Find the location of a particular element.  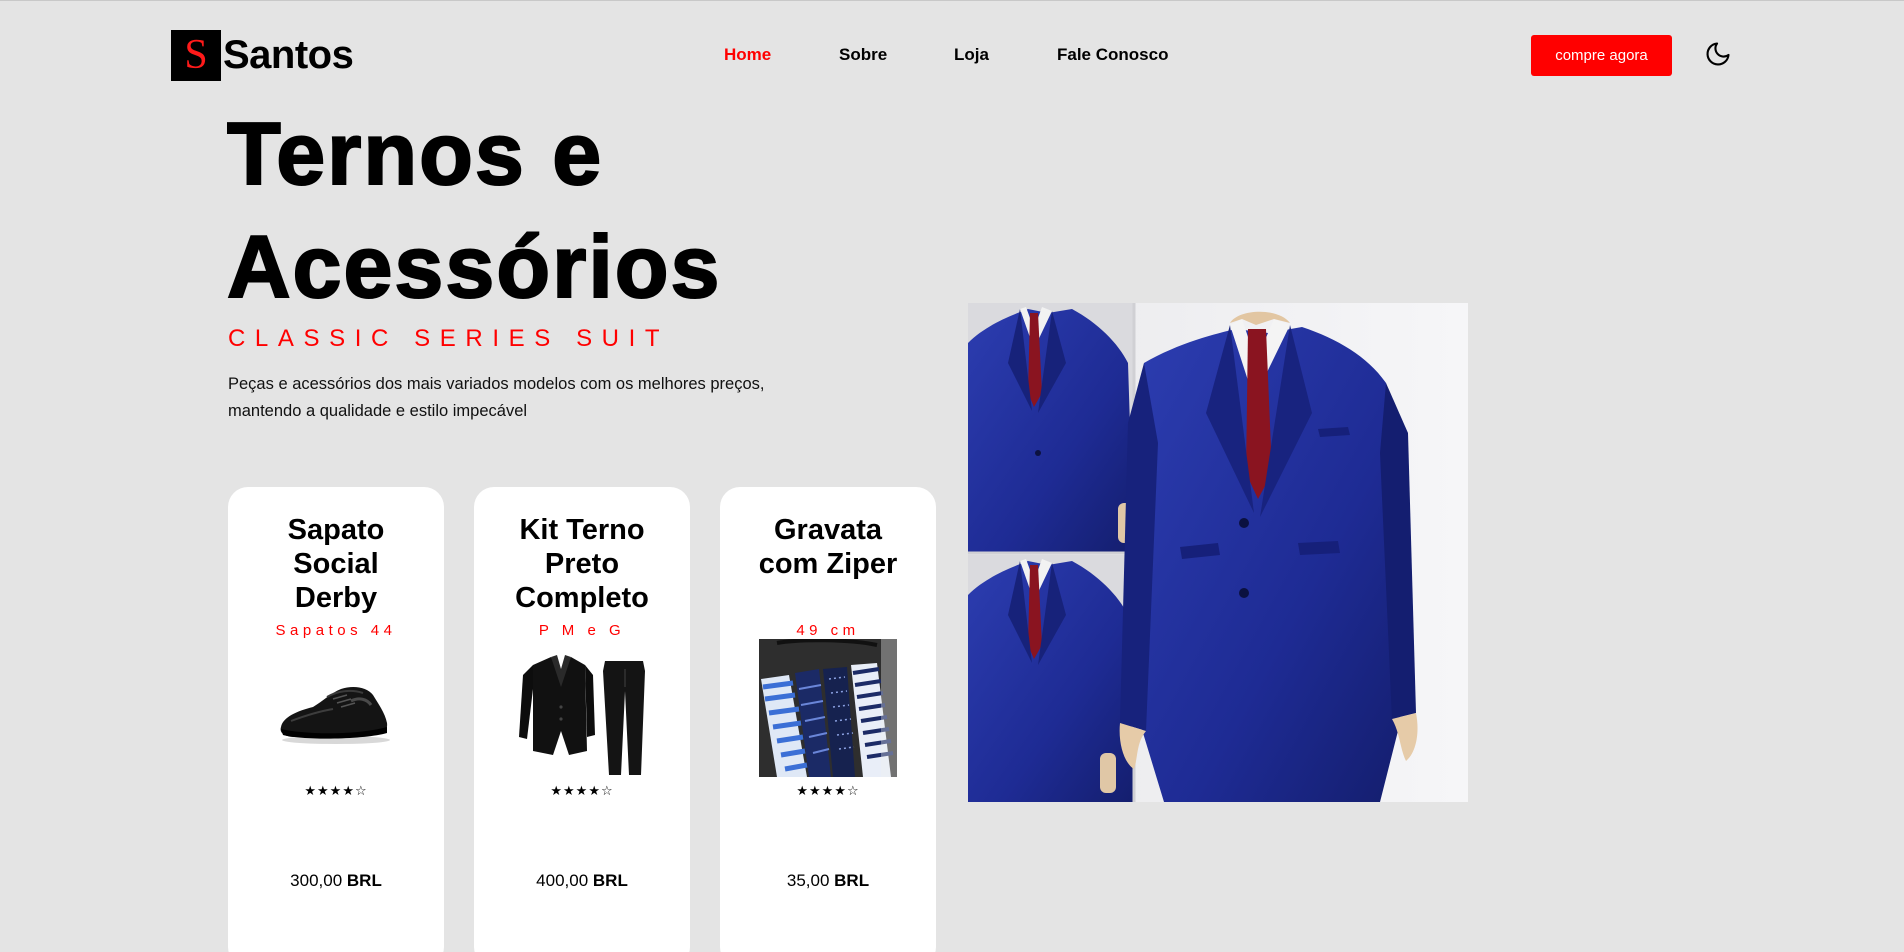

logo-letter: S is located at coordinates (196, 55).